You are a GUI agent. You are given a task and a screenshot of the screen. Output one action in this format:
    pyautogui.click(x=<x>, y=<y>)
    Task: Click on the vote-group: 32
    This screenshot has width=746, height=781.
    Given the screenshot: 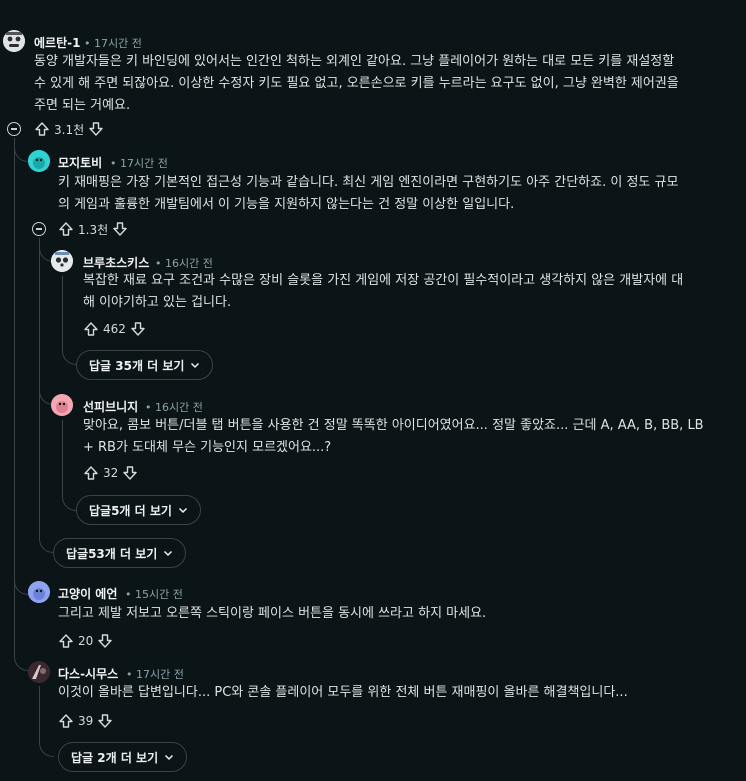 What is the action you would take?
    pyautogui.click(x=110, y=473)
    